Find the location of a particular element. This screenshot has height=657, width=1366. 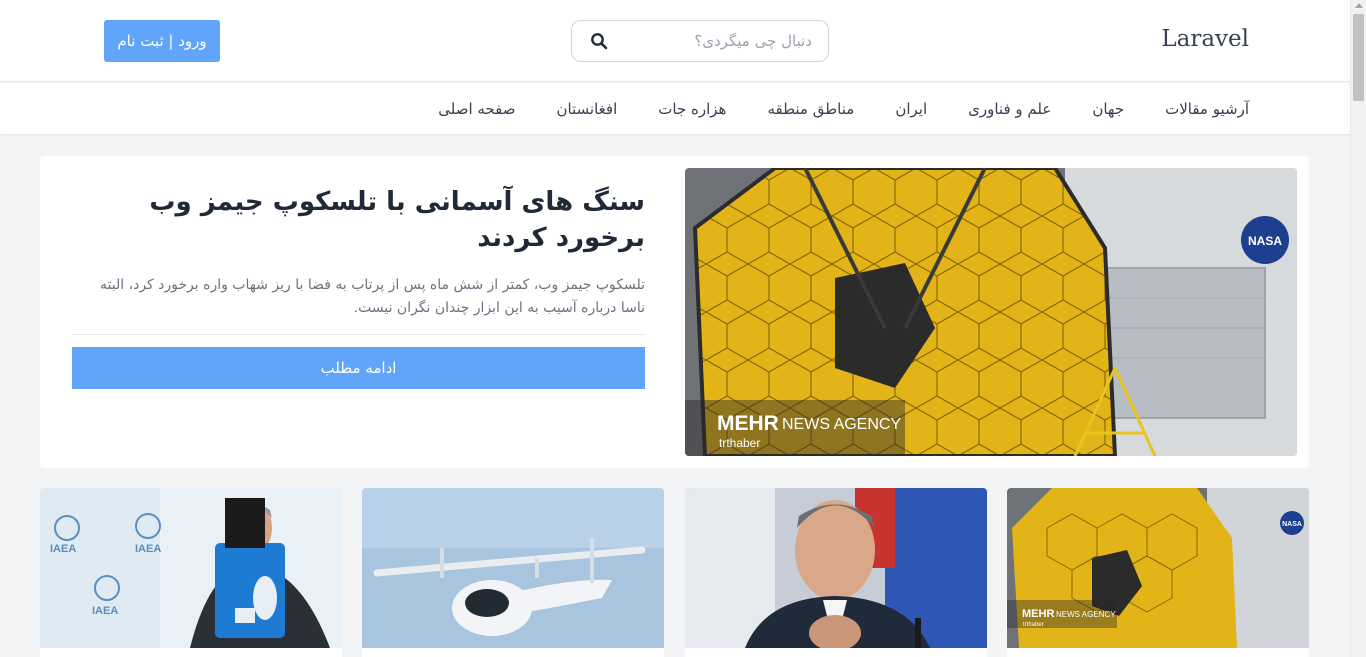

vertical-scrollbar is located at coordinates (1358, 328).